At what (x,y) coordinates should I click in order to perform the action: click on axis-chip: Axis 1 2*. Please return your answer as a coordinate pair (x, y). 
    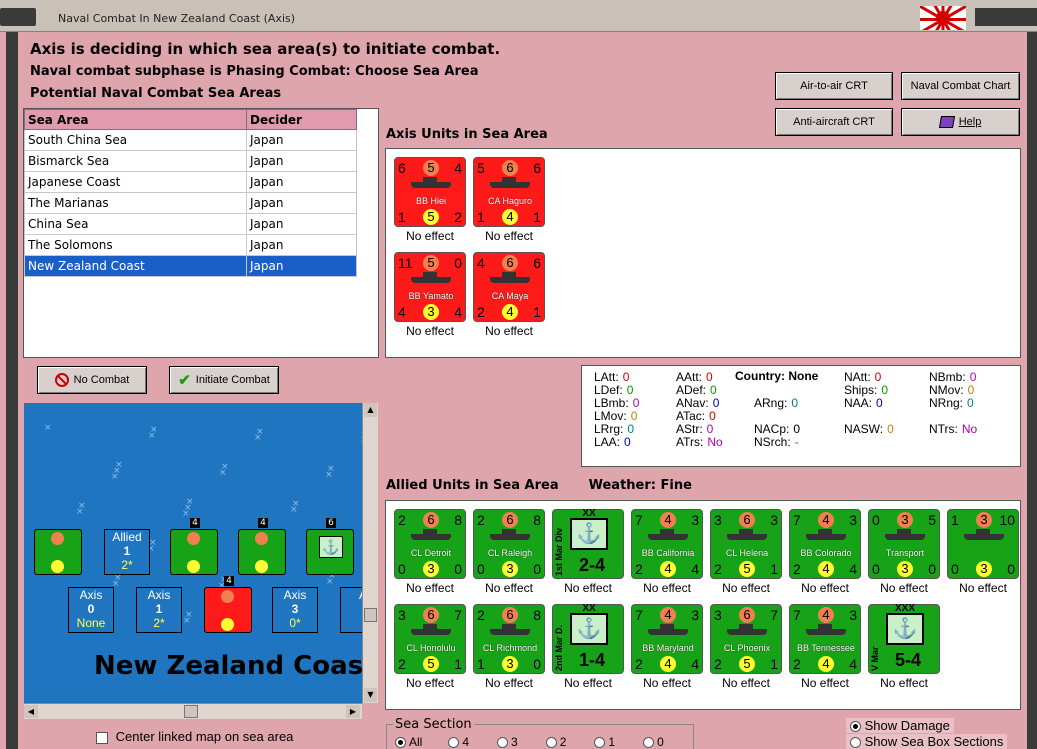
    Looking at the image, I should click on (159, 610).